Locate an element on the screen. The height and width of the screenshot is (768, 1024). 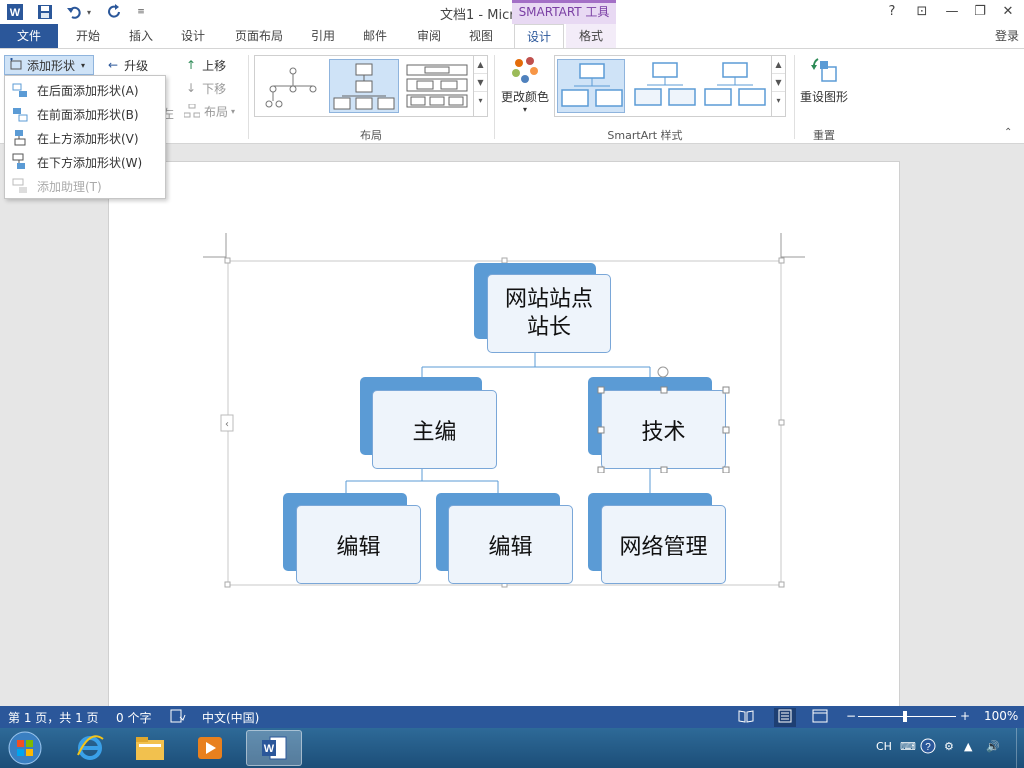
tab-mailings: 邮件 is located at coordinates (375, 36).